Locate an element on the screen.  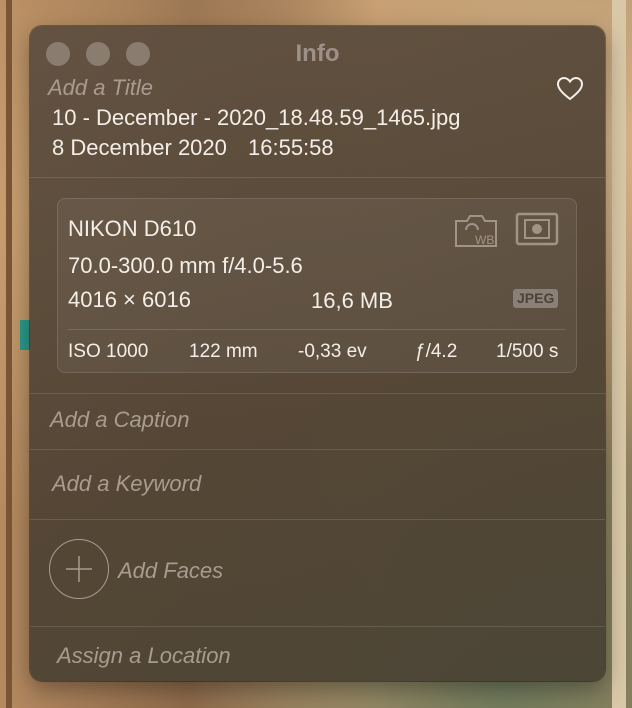
shutter-speed-value: 1/500 s is located at coordinates (527, 351).